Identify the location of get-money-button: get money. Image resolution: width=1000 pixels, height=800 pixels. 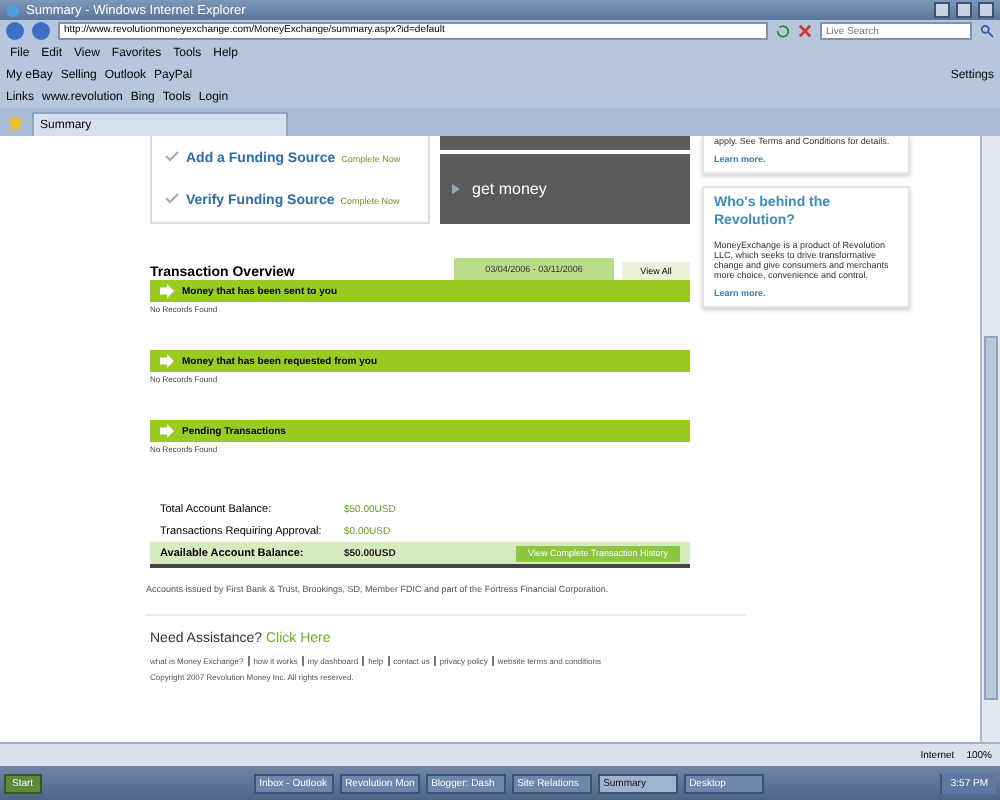
(565, 189).